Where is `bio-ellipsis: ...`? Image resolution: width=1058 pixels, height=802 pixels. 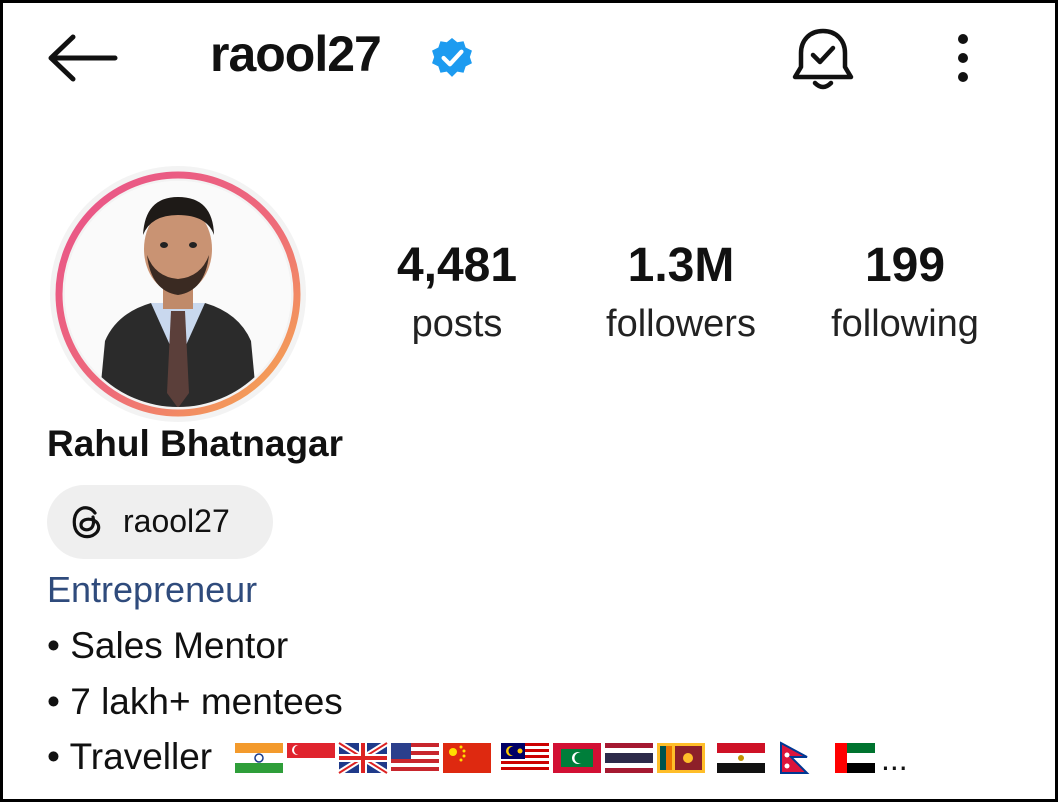 bio-ellipsis: ... is located at coordinates (894, 759).